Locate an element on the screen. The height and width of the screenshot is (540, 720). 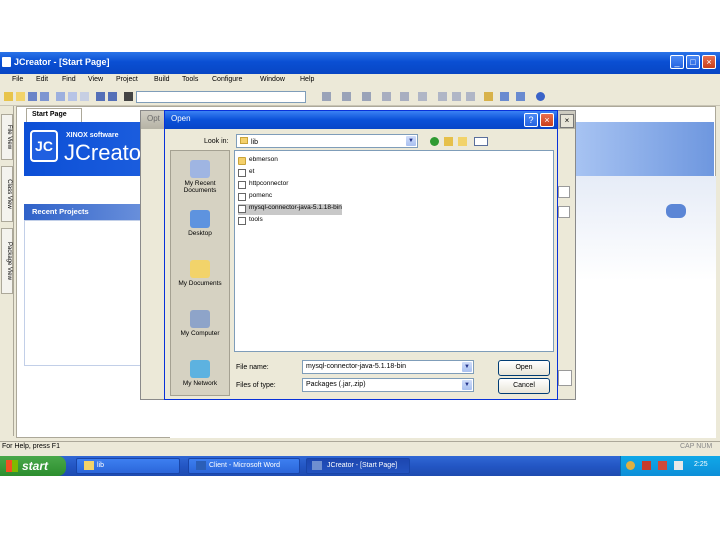
list-item: httpconnector is located at coordinates (263, 185).